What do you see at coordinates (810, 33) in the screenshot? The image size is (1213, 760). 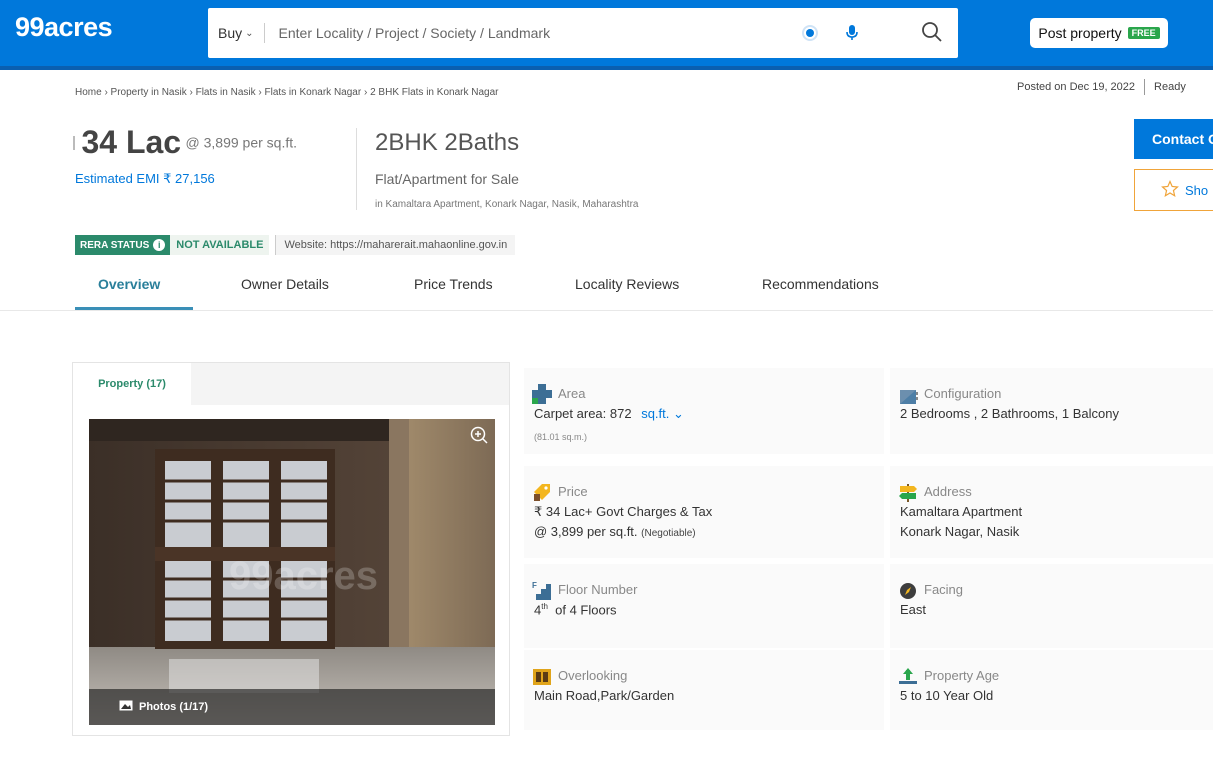 I see `location-icon` at bounding box center [810, 33].